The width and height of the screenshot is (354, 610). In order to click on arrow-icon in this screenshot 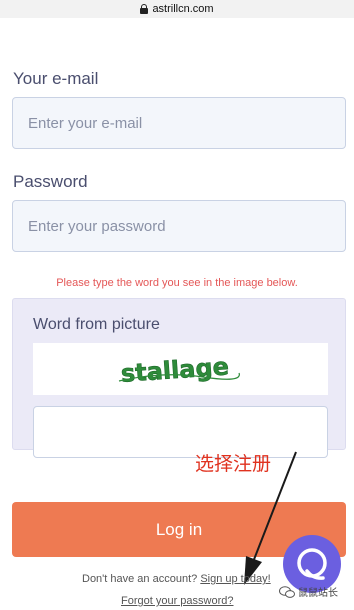, I will do `click(270, 518)`.